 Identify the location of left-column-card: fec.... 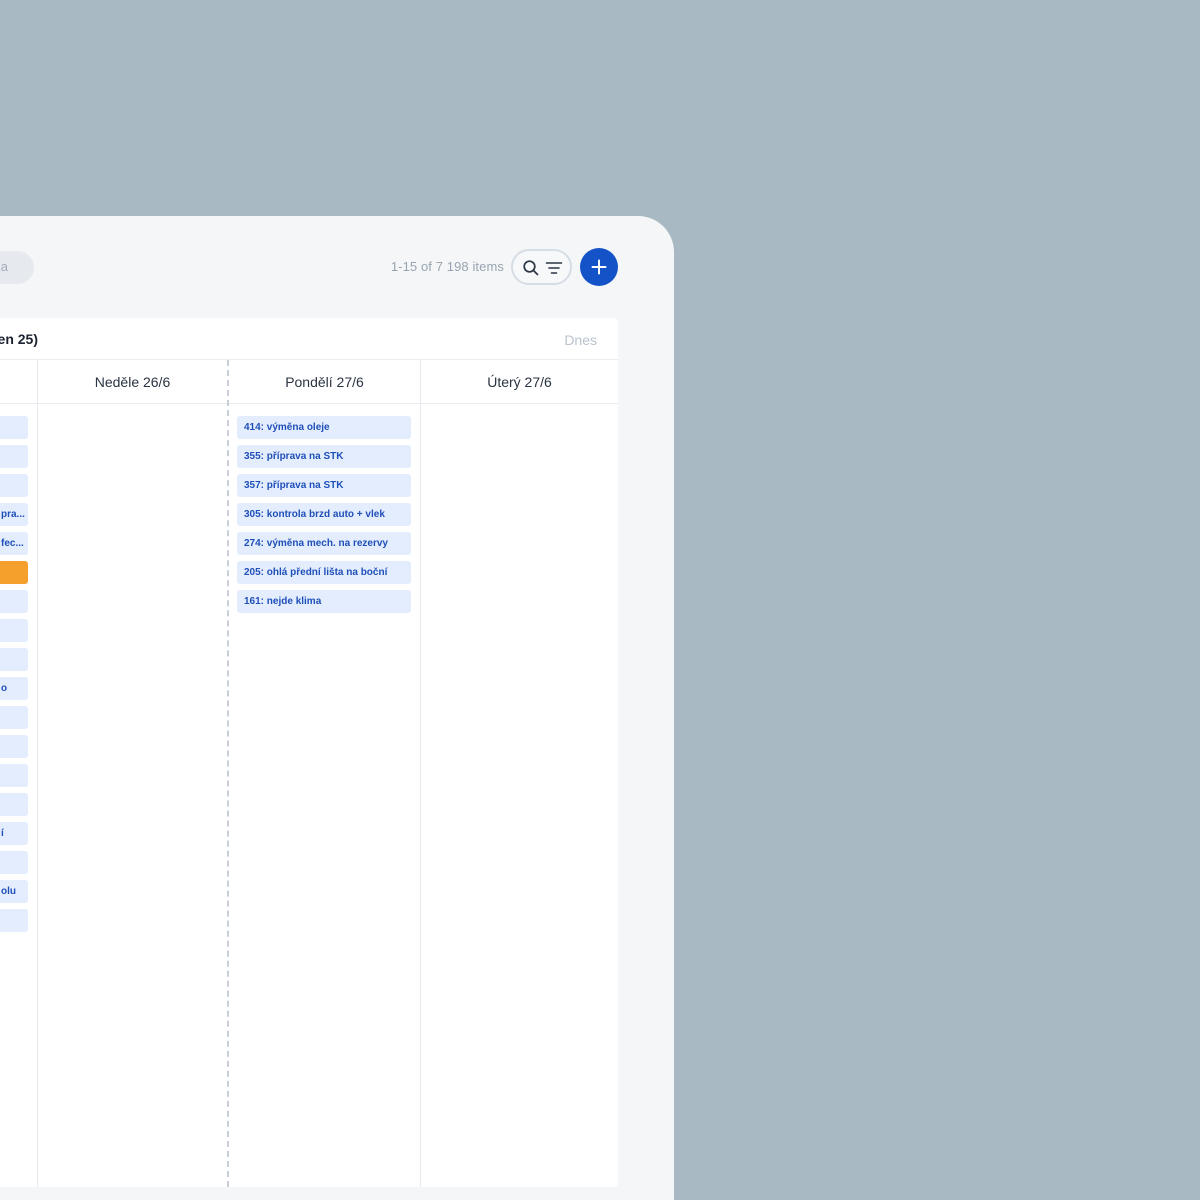
(14, 543).